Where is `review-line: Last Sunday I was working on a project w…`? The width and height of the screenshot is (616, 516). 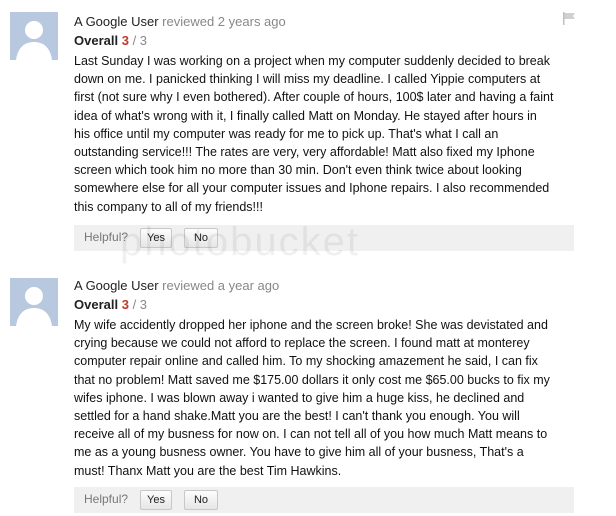 review-line: Last Sunday I was working on a project w… is located at coordinates (312, 61).